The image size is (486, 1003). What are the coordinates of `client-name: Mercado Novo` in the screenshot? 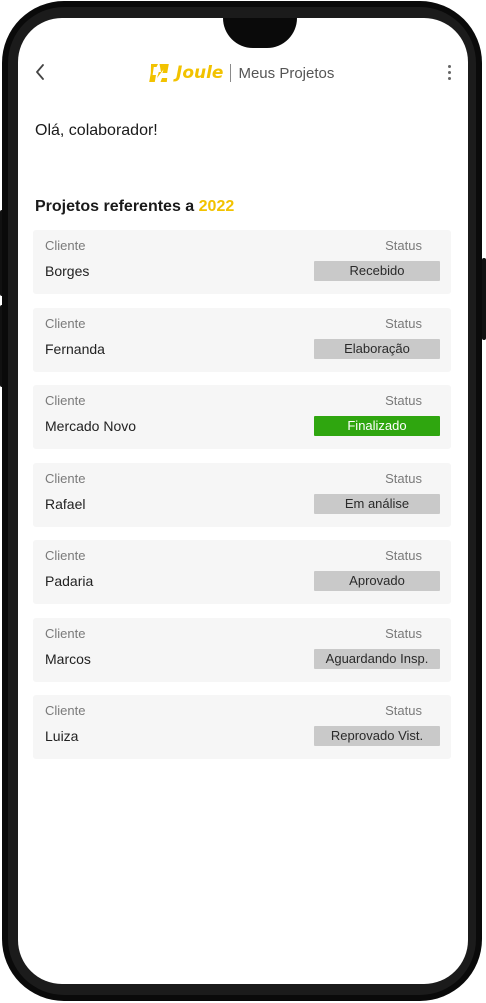 It's located at (91, 426).